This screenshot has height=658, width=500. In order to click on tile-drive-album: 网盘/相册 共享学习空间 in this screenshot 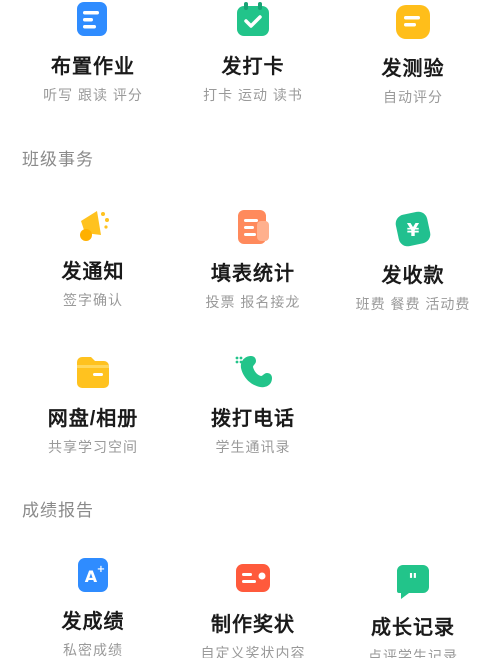, I will do `click(93, 404)`.